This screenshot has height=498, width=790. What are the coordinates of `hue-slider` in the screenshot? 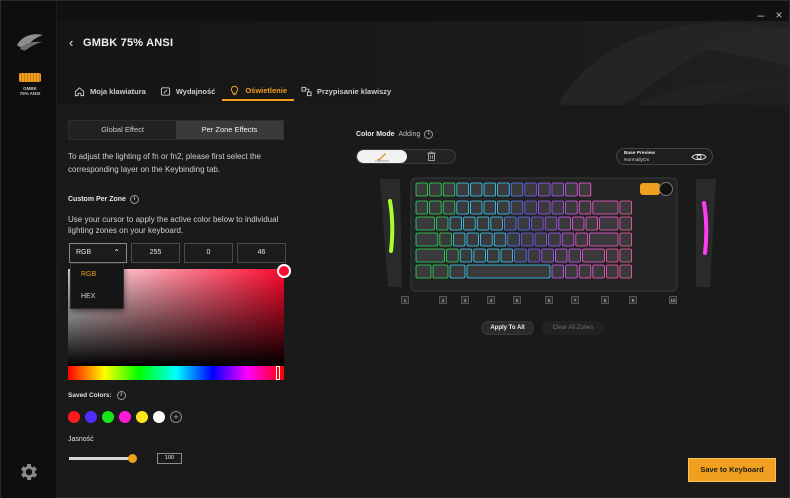 It's located at (176, 373).